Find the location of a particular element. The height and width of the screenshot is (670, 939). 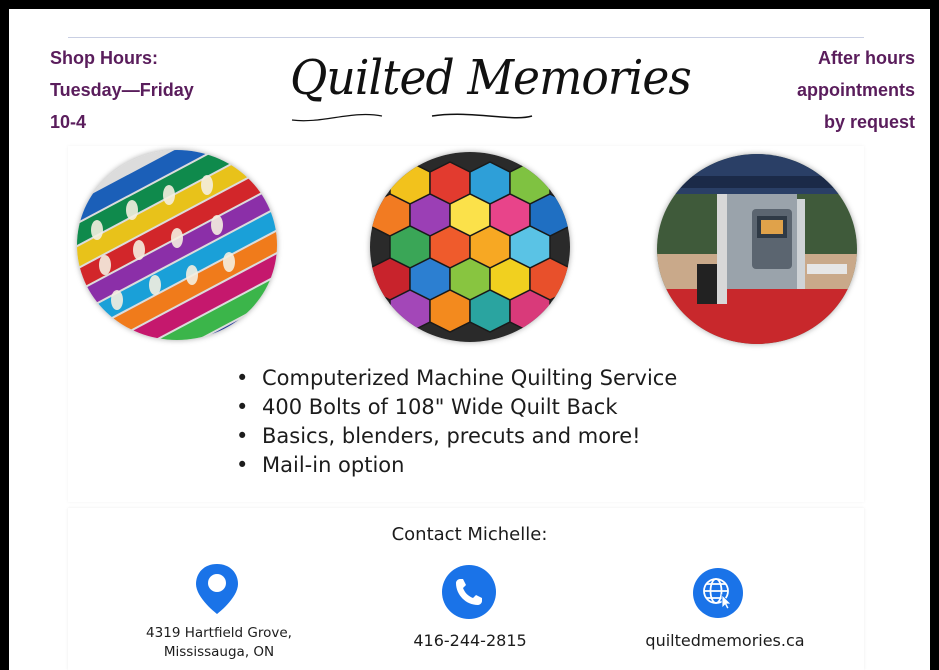

address-line-1: 4319 Hartfield Grove, is located at coordinates (219, 633).